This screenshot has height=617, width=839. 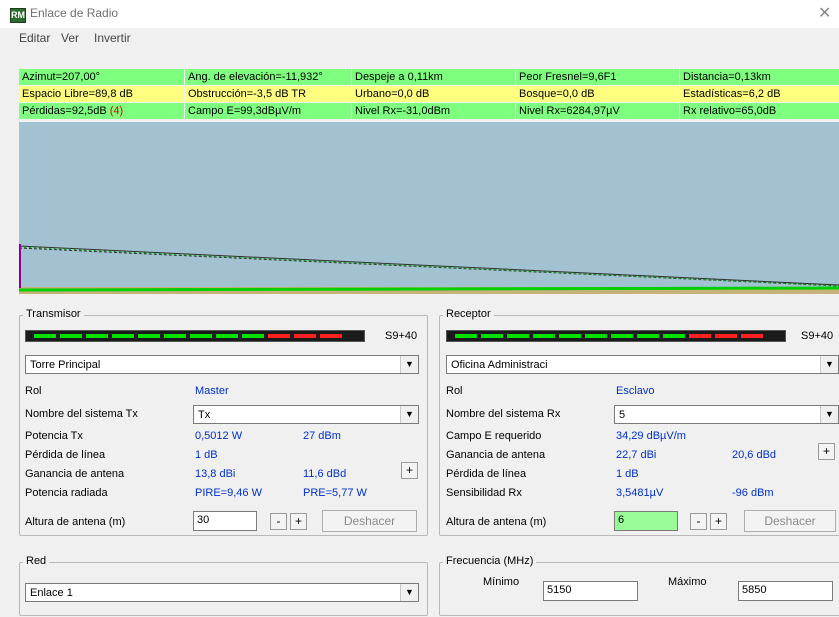 I want to click on profile-graphic, so click(x=429, y=269).